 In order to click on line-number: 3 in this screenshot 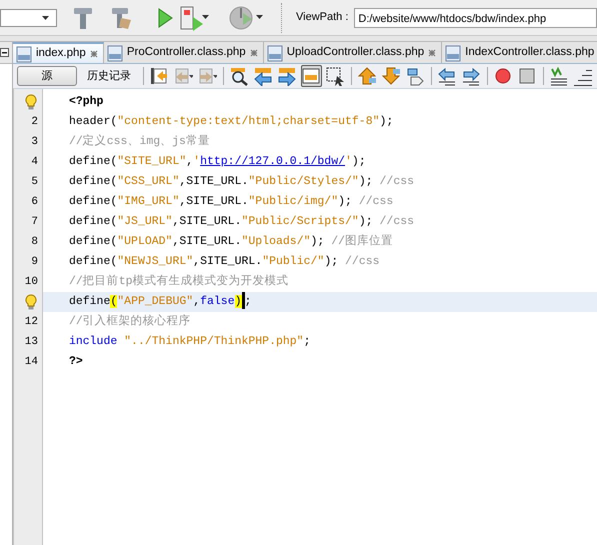, I will do `click(34, 142)`.